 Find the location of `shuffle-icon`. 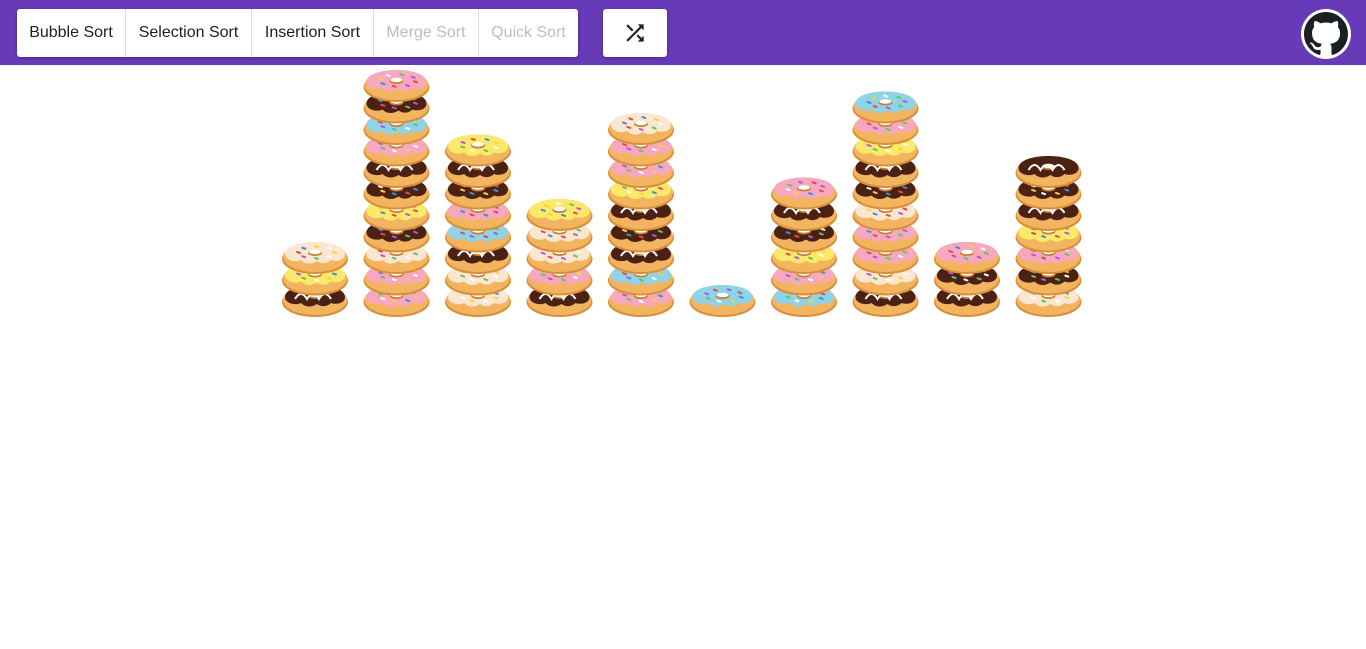

shuffle-icon is located at coordinates (635, 33).